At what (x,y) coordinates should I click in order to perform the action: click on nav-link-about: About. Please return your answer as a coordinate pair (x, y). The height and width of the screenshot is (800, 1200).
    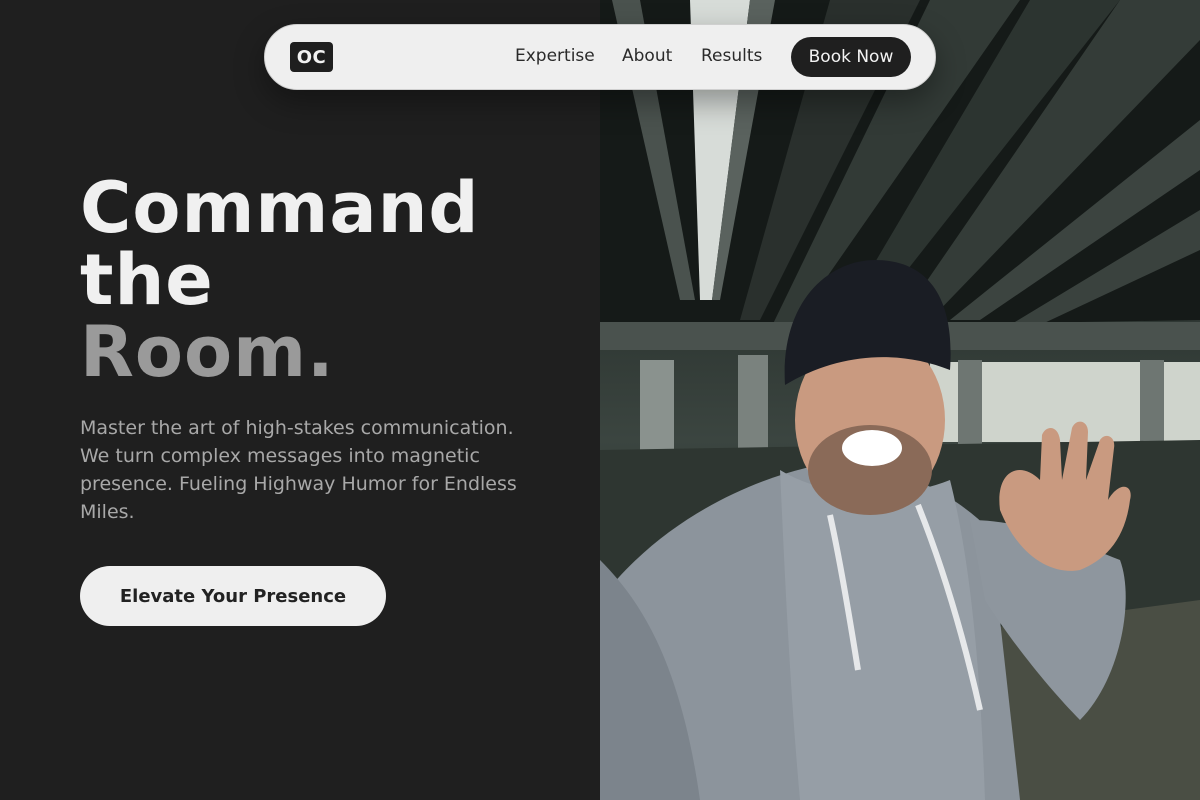
    Looking at the image, I should click on (647, 56).